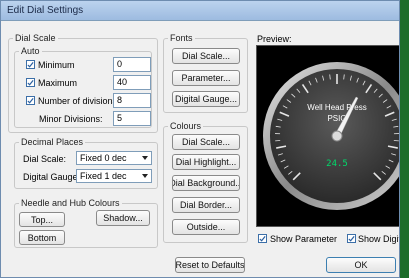 Image resolution: width=409 pixels, height=278 pixels. What do you see at coordinates (337, 164) in the screenshot?
I see `gauge-digital-readout: 24.5` at bounding box center [337, 164].